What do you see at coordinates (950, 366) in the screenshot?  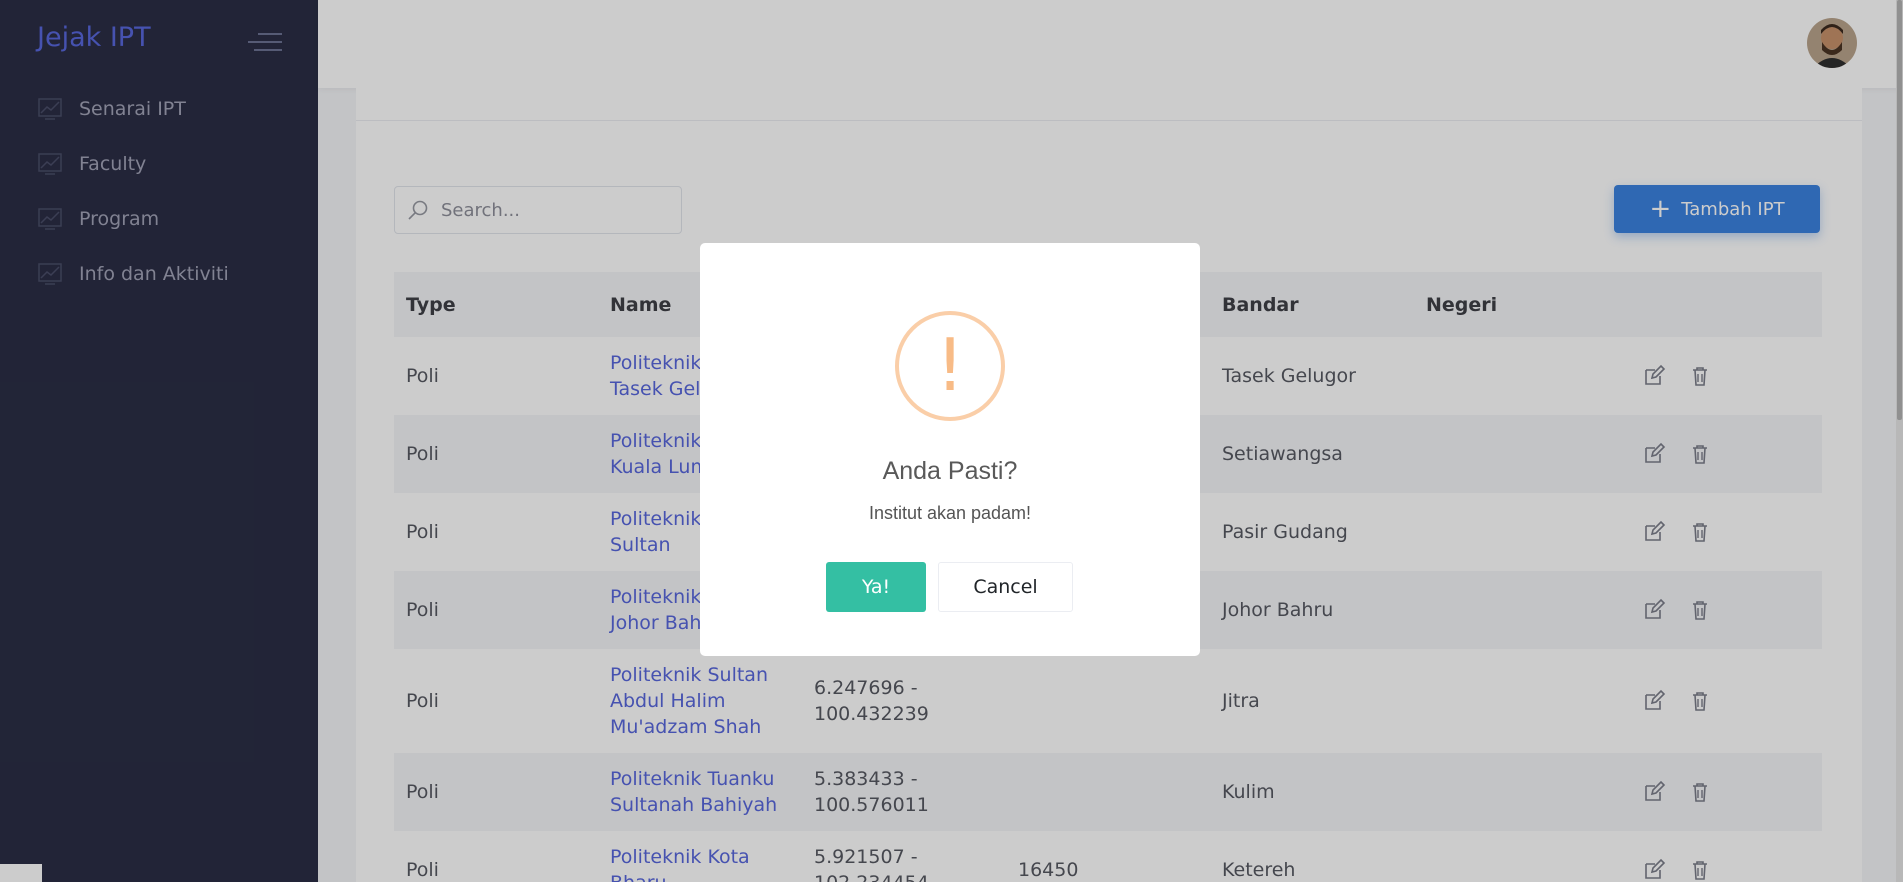 I see `warning-icon: !` at bounding box center [950, 366].